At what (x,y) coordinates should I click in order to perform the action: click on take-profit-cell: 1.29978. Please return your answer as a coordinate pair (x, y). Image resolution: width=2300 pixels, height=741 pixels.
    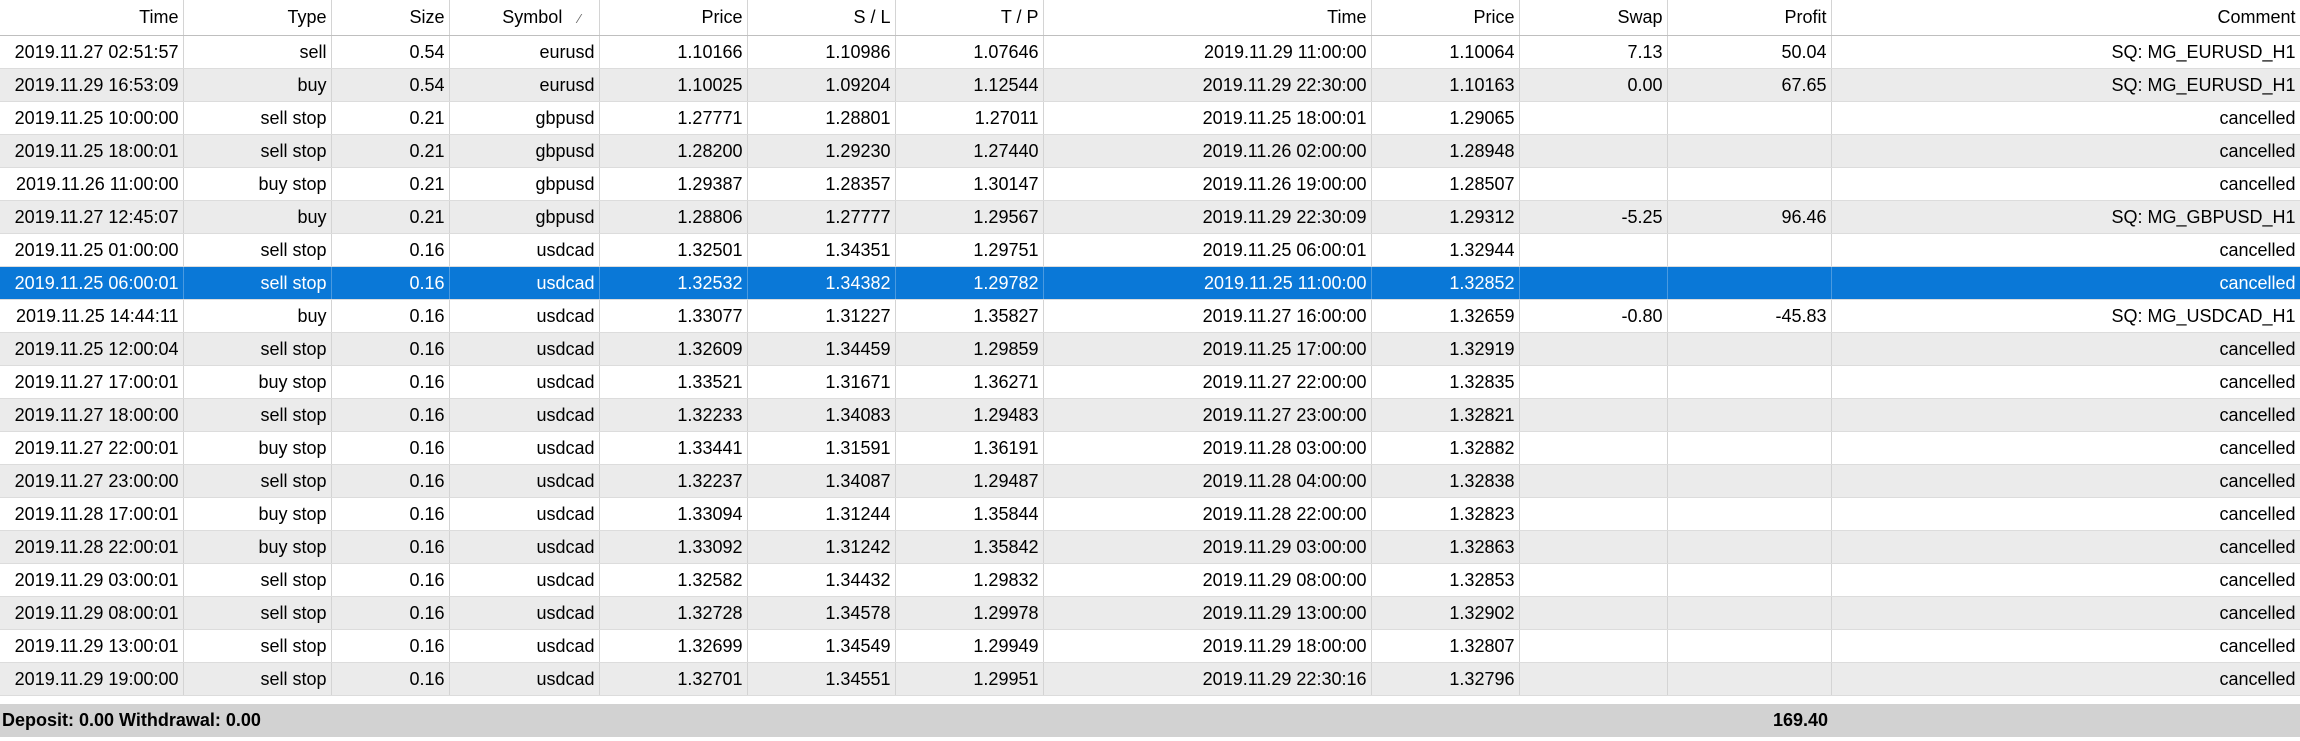
    Looking at the image, I should click on (969, 613).